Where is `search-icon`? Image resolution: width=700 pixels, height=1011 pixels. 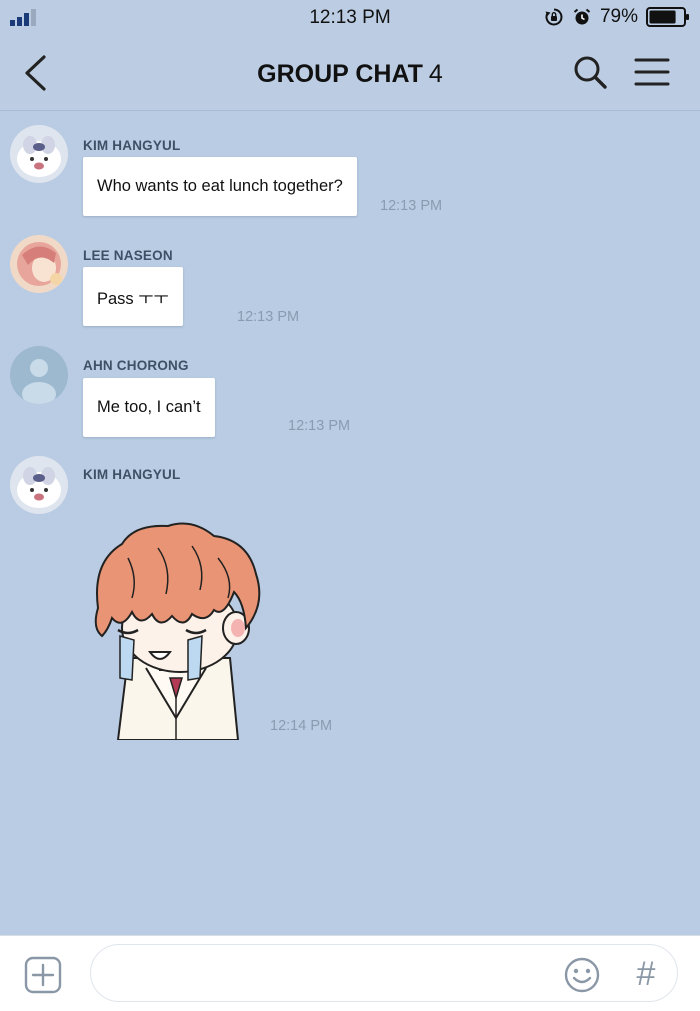 search-icon is located at coordinates (590, 72).